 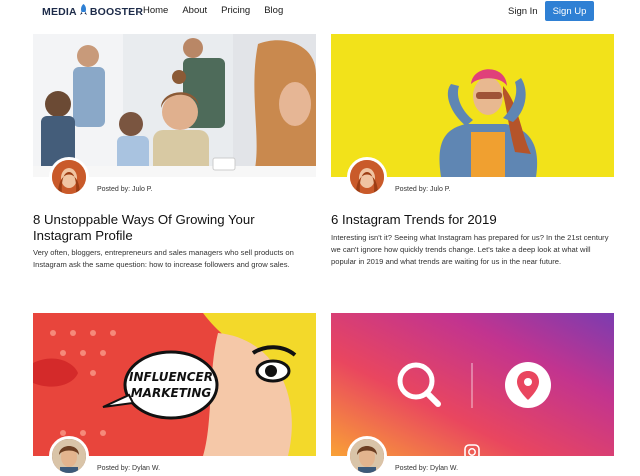 What do you see at coordinates (472, 105) in the screenshot?
I see `post-image-yellow-woman` at bounding box center [472, 105].